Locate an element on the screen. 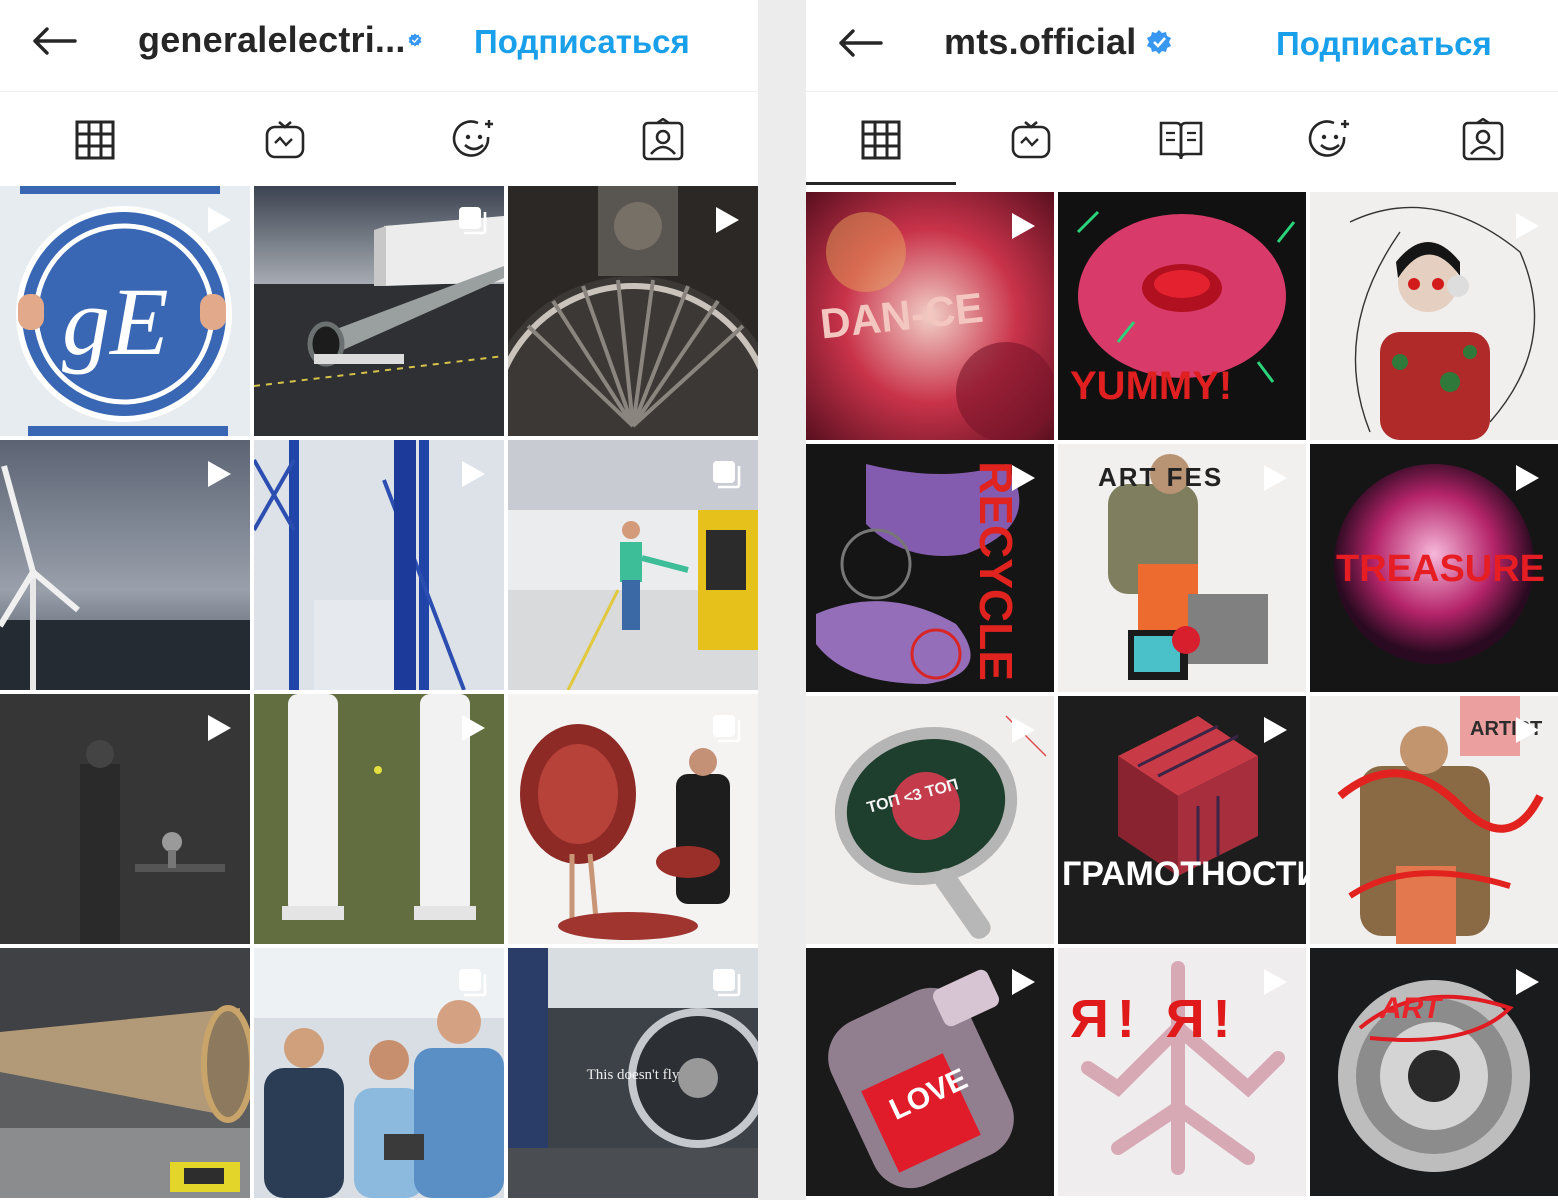 This screenshot has width=1558, height=1200. profile-header: mts.official Подписаться is located at coordinates (1182, 46).